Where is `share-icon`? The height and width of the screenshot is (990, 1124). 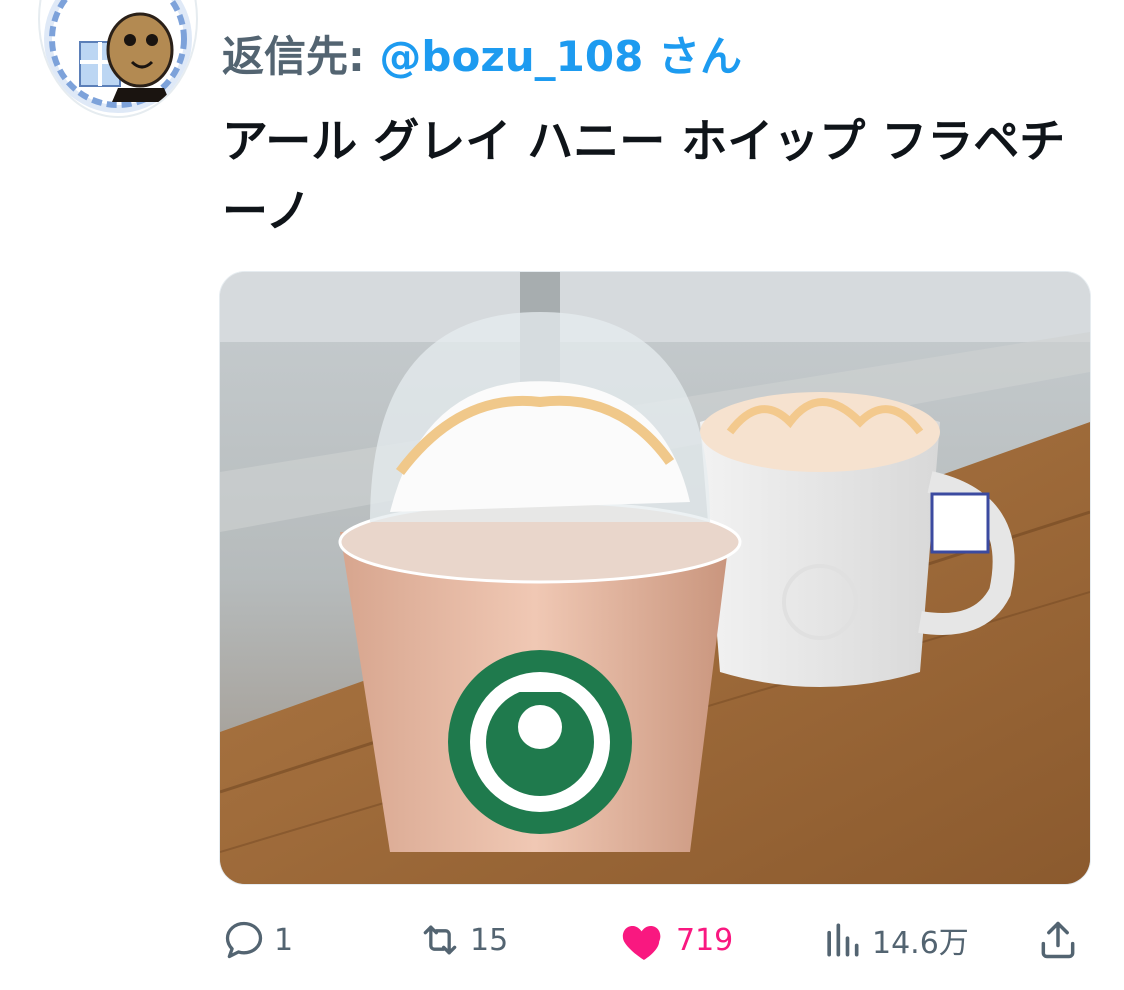
share-icon is located at coordinates (1058, 940).